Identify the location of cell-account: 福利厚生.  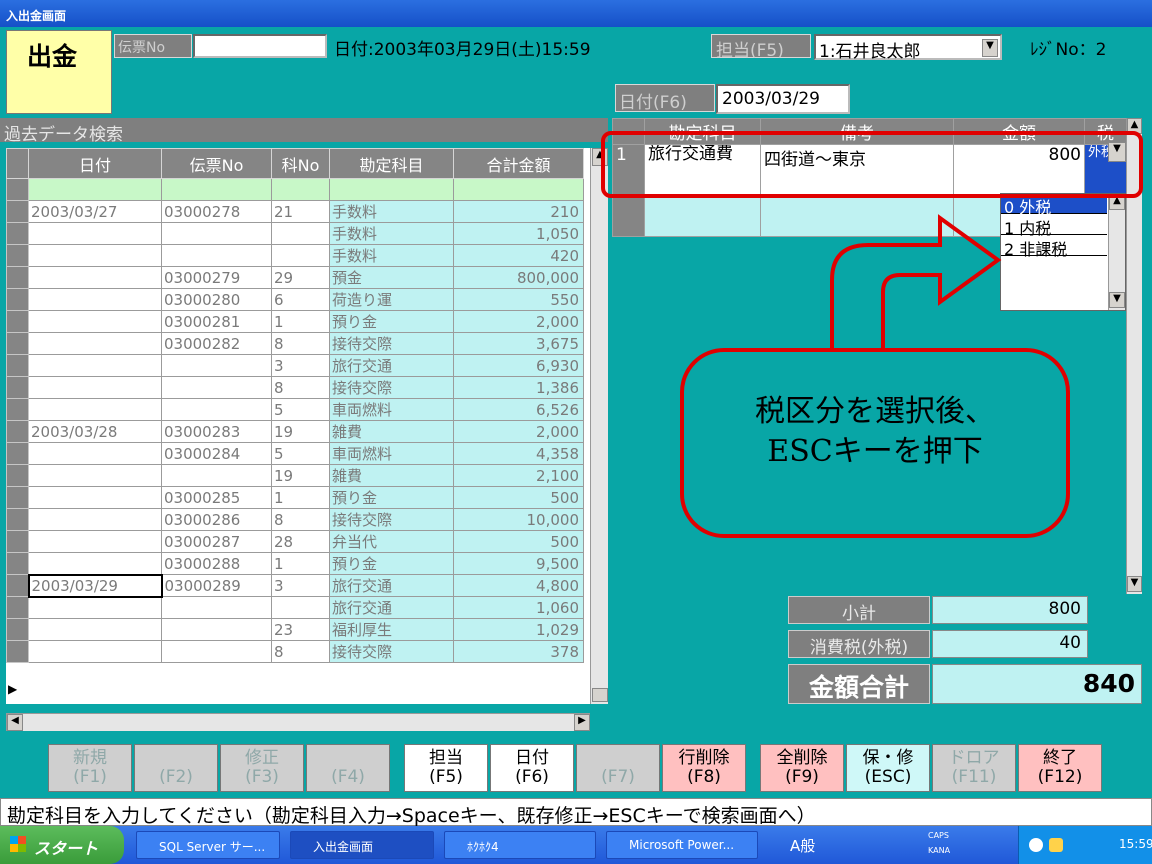
(391, 629).